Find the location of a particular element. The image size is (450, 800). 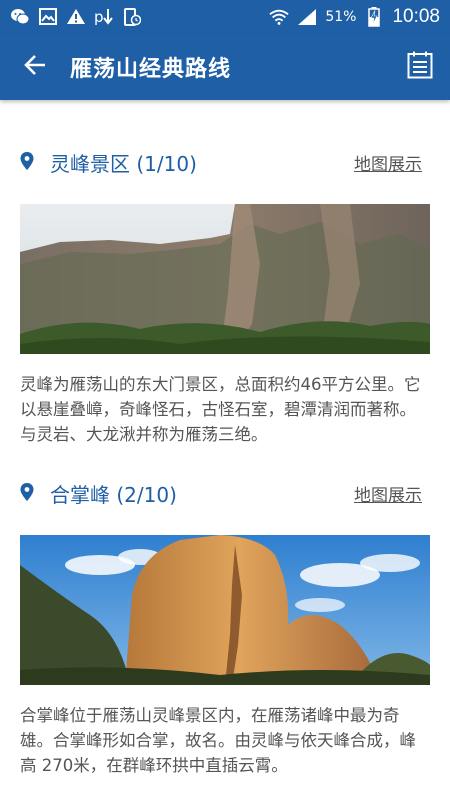

wifi-icon is located at coordinates (279, 17).